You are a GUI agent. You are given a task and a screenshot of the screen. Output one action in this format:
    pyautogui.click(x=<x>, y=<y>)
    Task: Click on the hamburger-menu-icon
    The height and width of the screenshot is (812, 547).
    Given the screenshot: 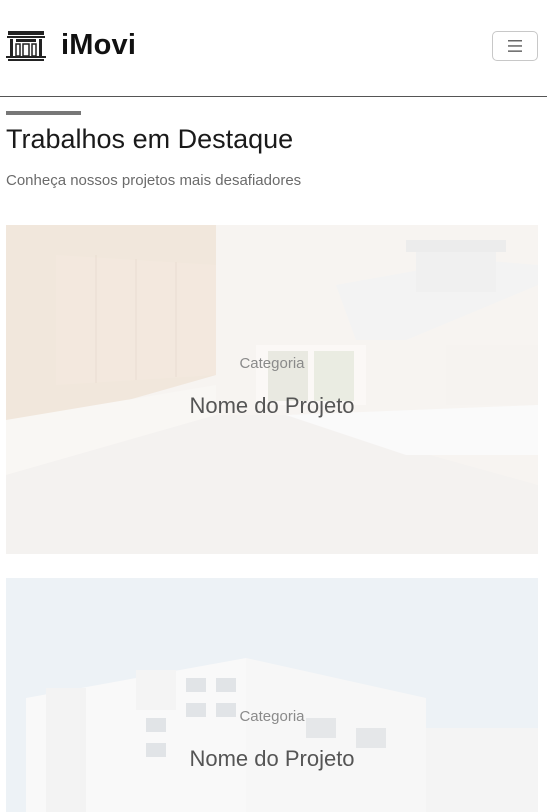 What is the action you would take?
    pyautogui.click(x=515, y=46)
    